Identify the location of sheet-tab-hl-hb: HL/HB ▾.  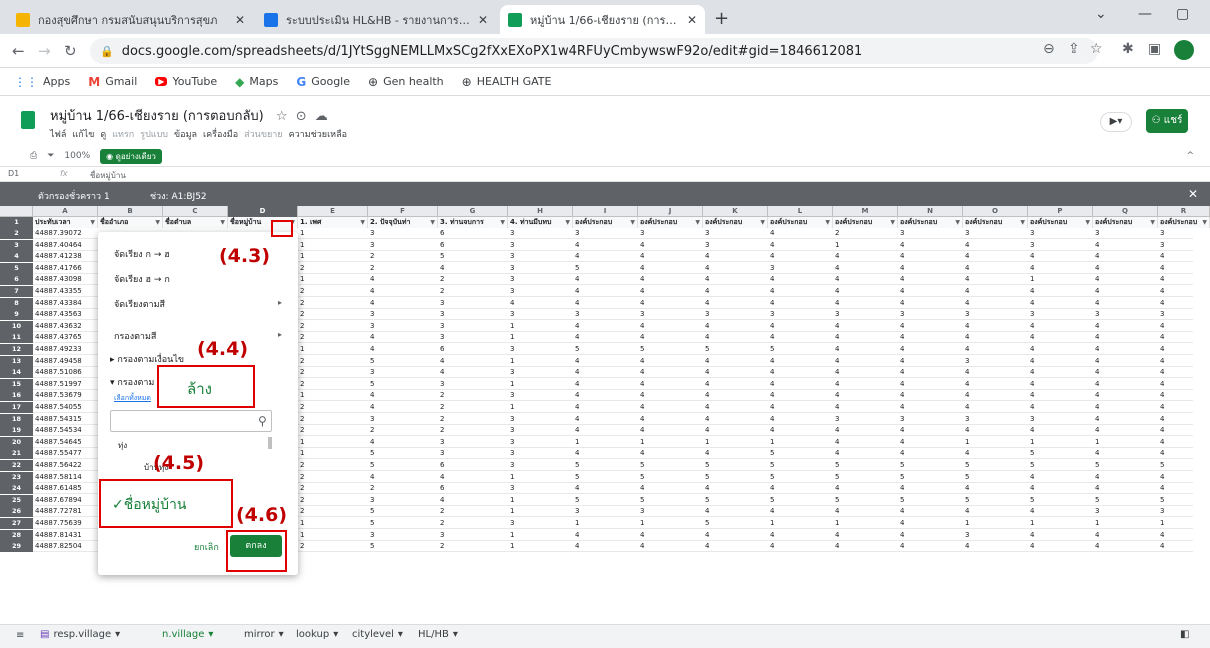
(438, 634).